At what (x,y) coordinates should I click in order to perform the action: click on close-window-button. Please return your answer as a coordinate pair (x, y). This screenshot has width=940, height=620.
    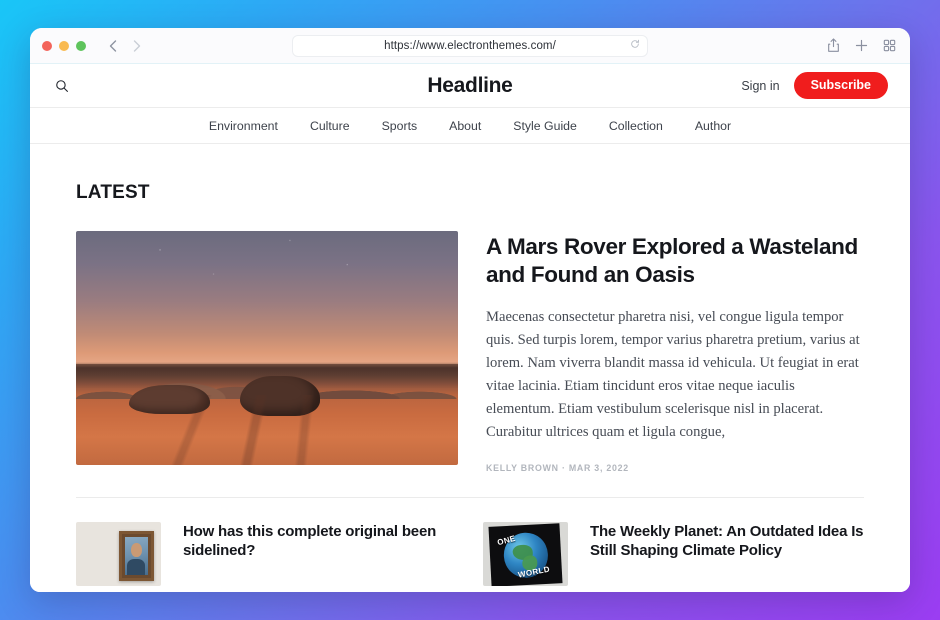
    Looking at the image, I should click on (47, 45).